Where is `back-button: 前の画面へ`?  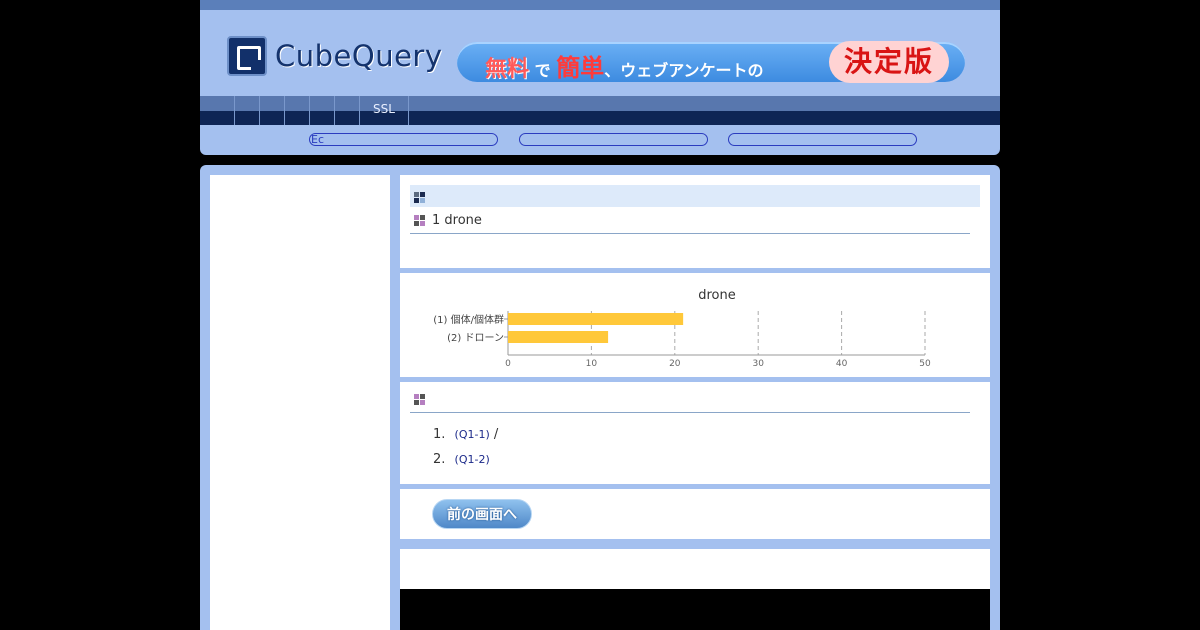
back-button: 前の画面へ is located at coordinates (482, 514).